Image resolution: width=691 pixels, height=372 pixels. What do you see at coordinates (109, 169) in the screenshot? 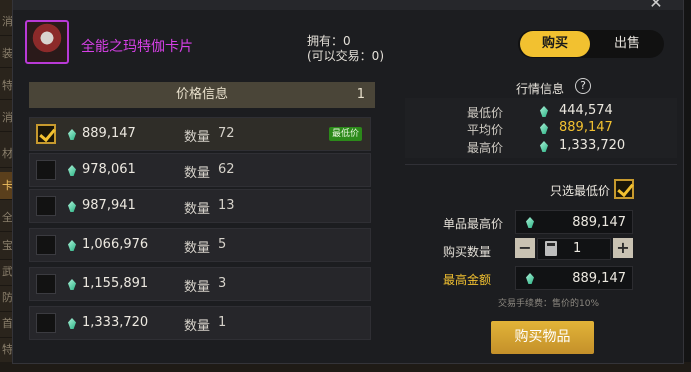
I see `row-price: 978,061` at bounding box center [109, 169].